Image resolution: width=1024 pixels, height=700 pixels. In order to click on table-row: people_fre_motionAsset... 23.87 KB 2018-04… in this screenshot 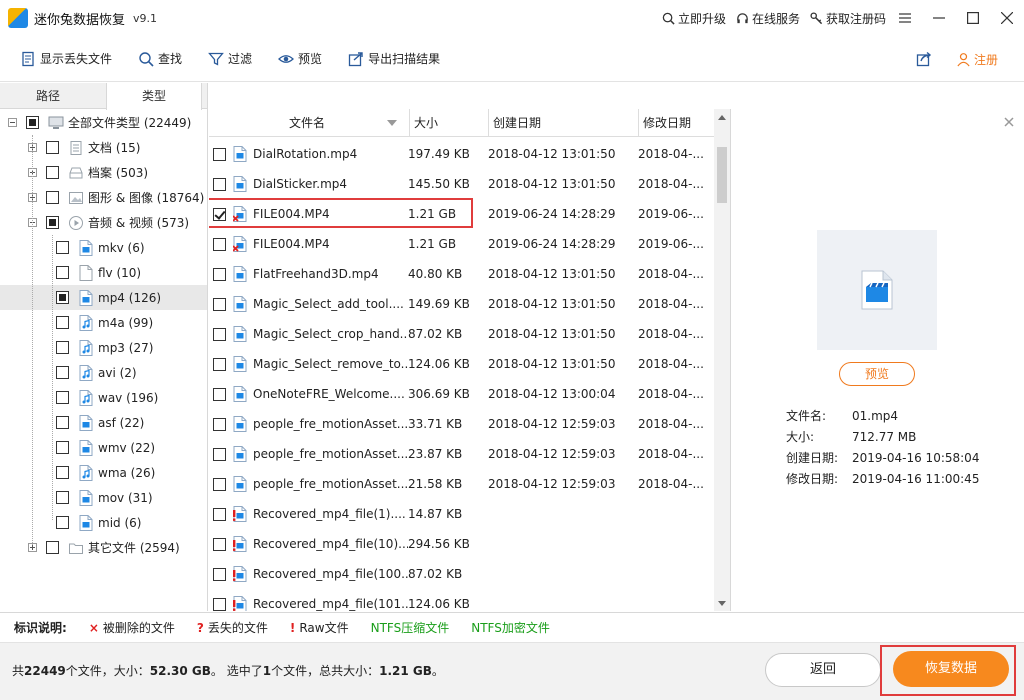, I will do `click(462, 454)`.